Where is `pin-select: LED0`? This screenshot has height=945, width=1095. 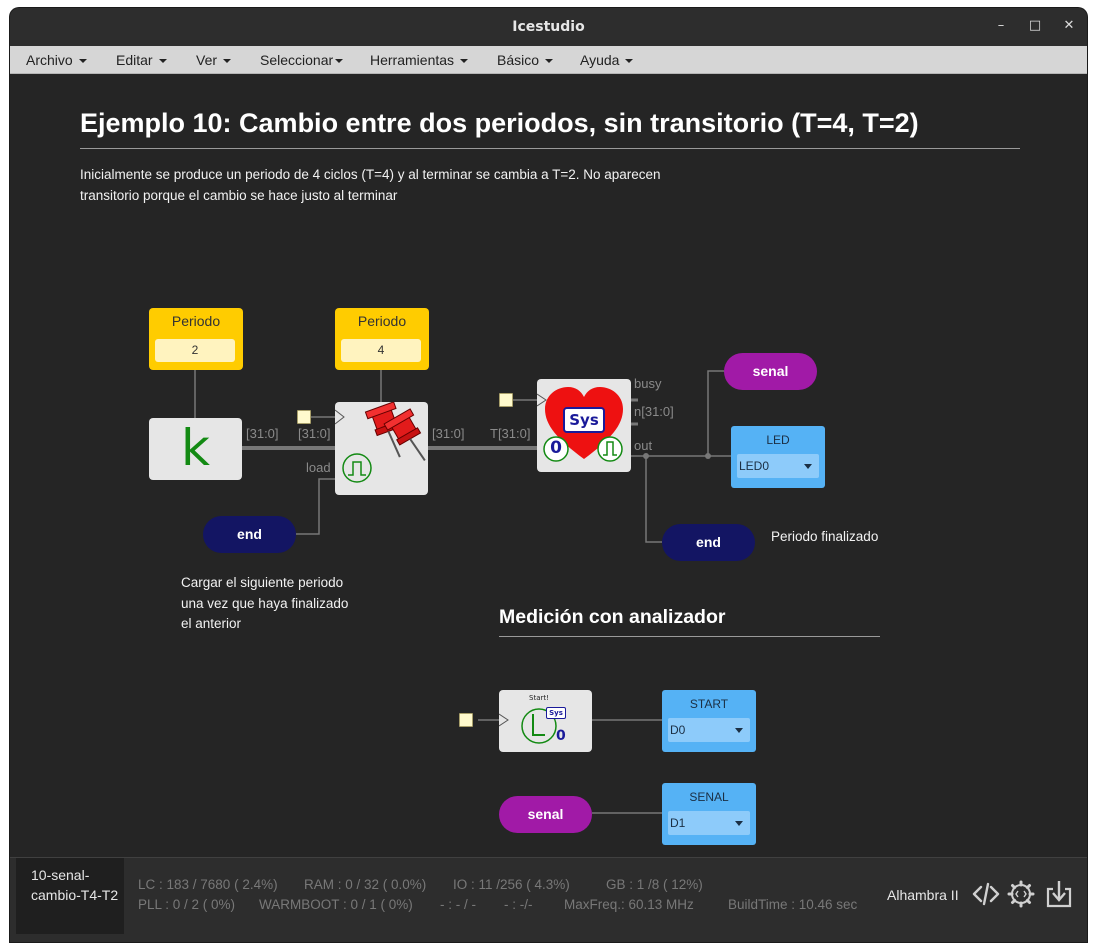 pin-select: LED0 is located at coordinates (778, 466).